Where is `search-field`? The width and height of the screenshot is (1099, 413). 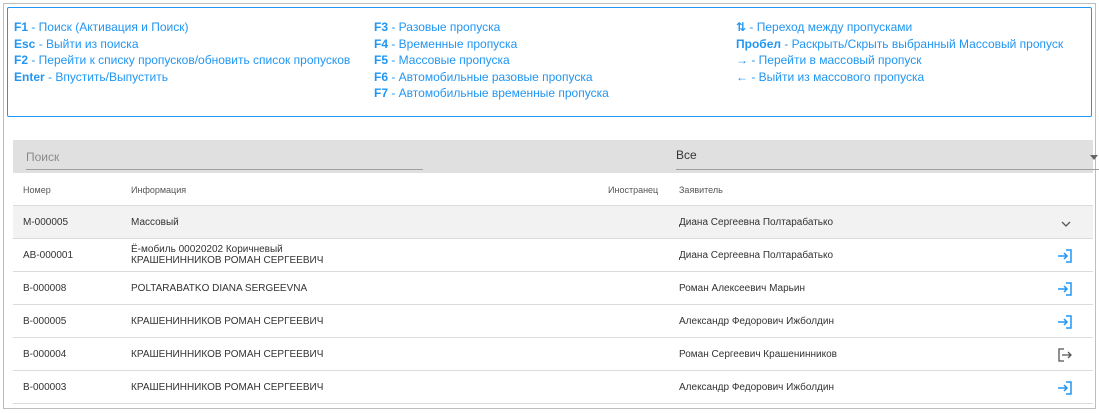
search-field is located at coordinates (224, 156).